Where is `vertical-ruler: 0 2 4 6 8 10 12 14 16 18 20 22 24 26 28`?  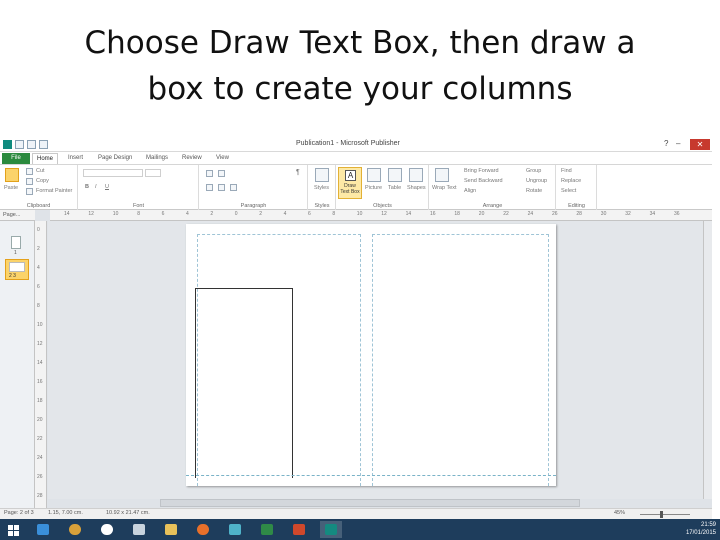
vertical-ruler: 0 2 4 6 8 10 12 14 16 18 20 22 24 26 28 is located at coordinates (41, 366).